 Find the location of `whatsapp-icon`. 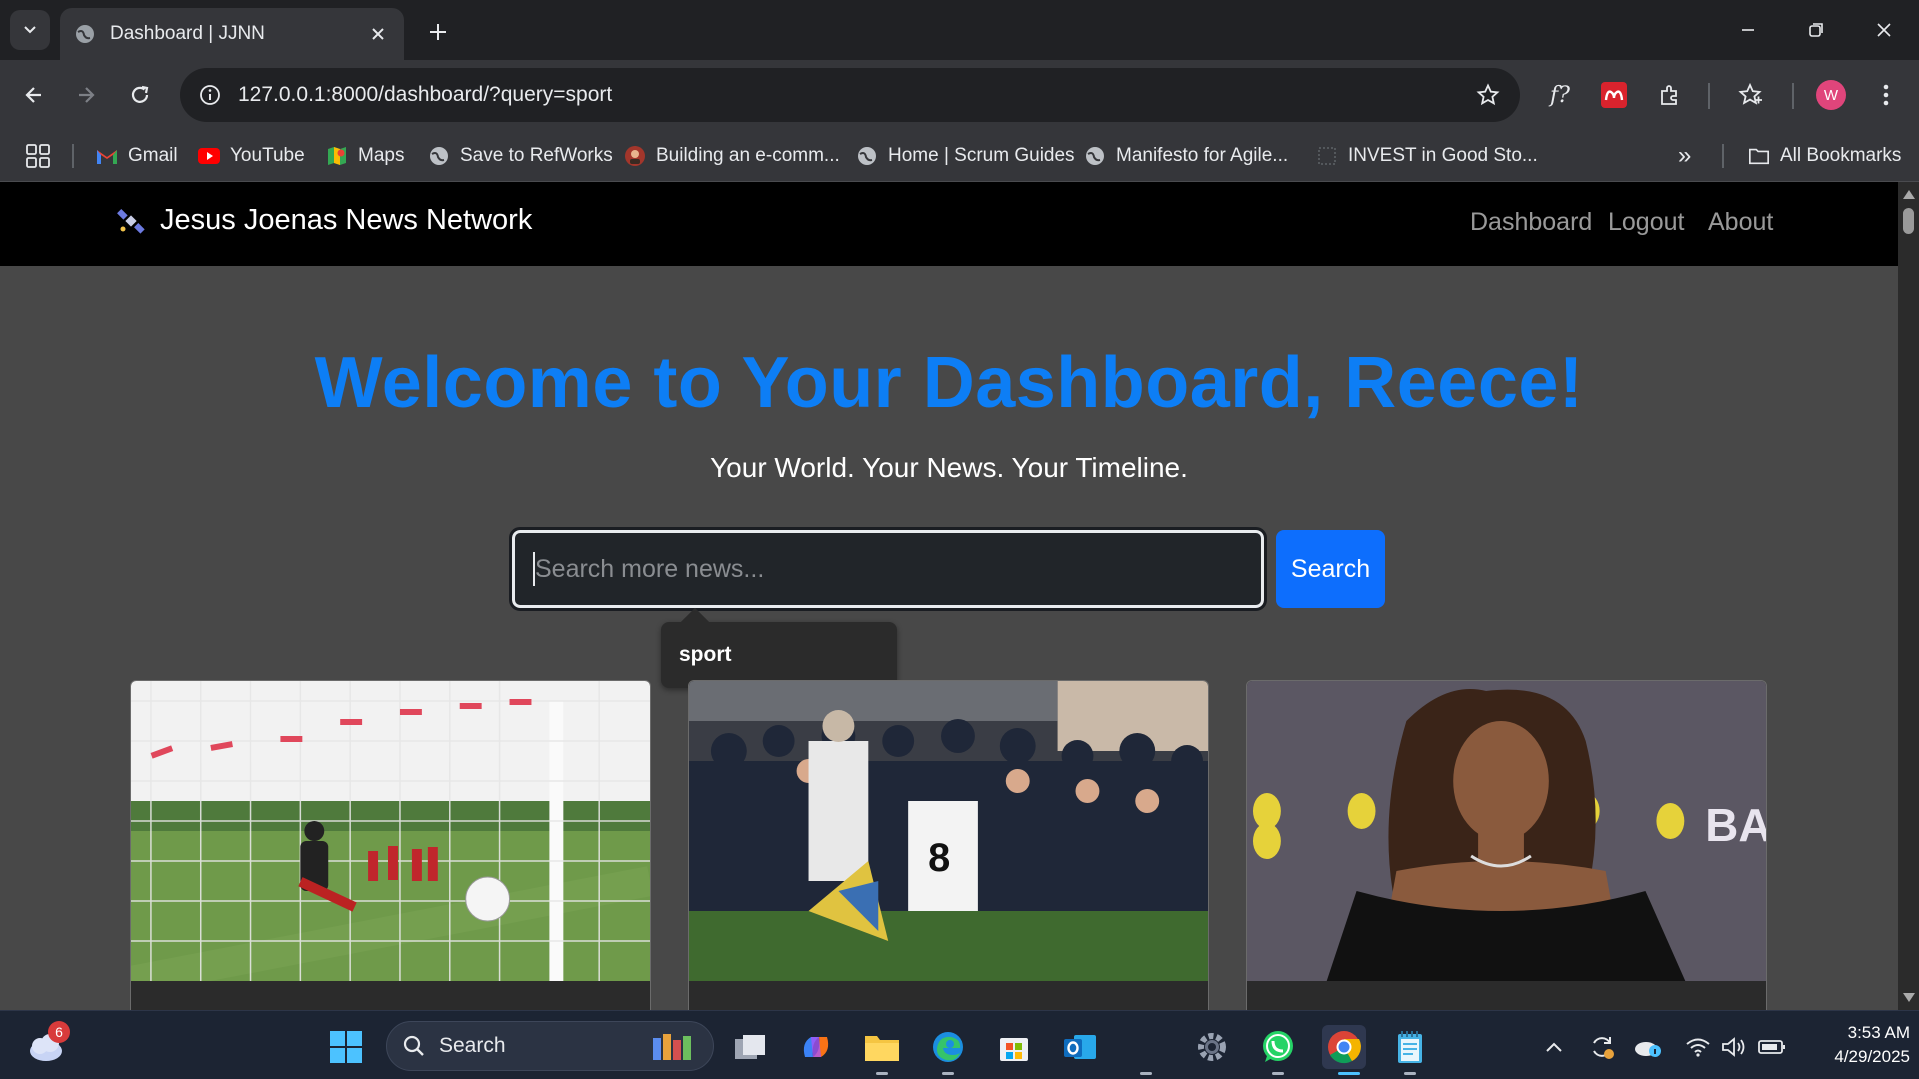

whatsapp-icon is located at coordinates (1278, 1046).